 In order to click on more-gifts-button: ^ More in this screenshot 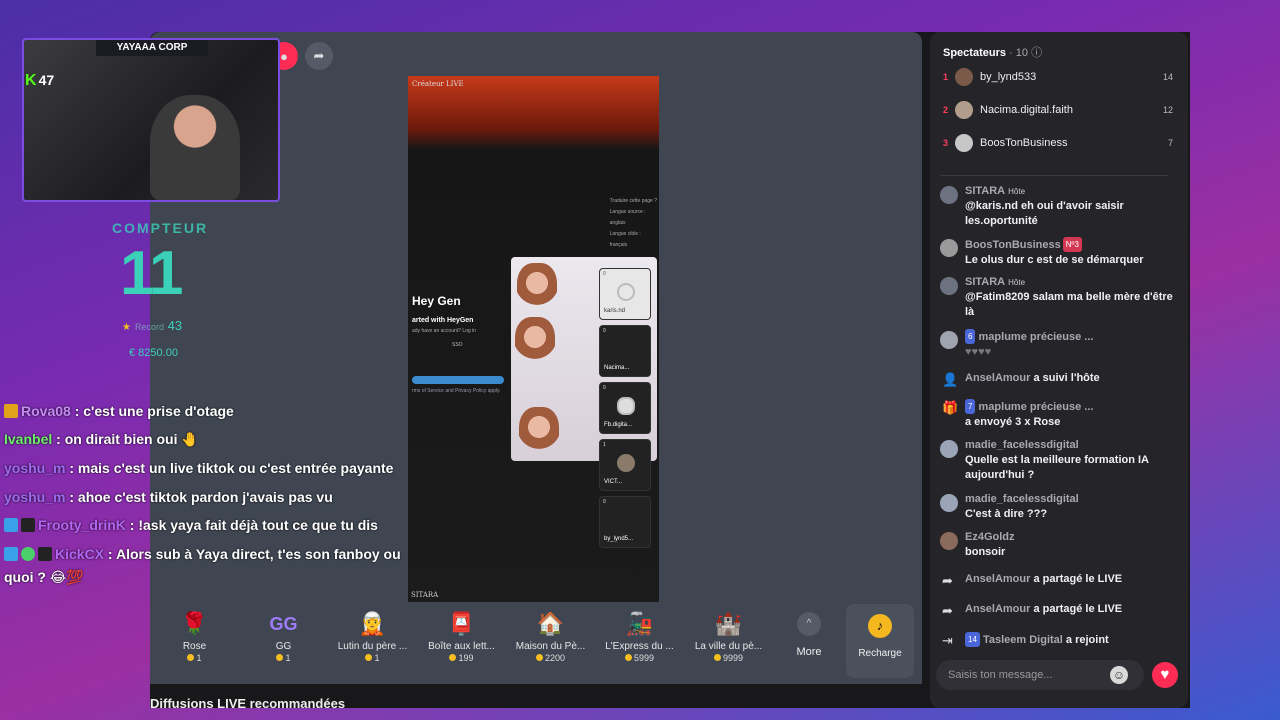, I will do `click(809, 630)`.